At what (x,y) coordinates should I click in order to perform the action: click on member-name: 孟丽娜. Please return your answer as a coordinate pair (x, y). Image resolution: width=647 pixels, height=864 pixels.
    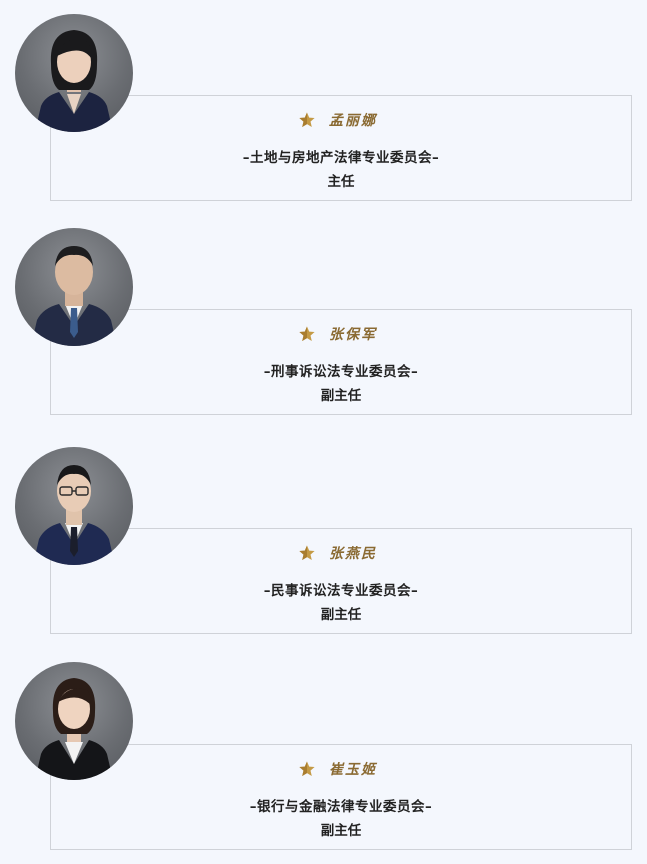
    Looking at the image, I should click on (353, 121).